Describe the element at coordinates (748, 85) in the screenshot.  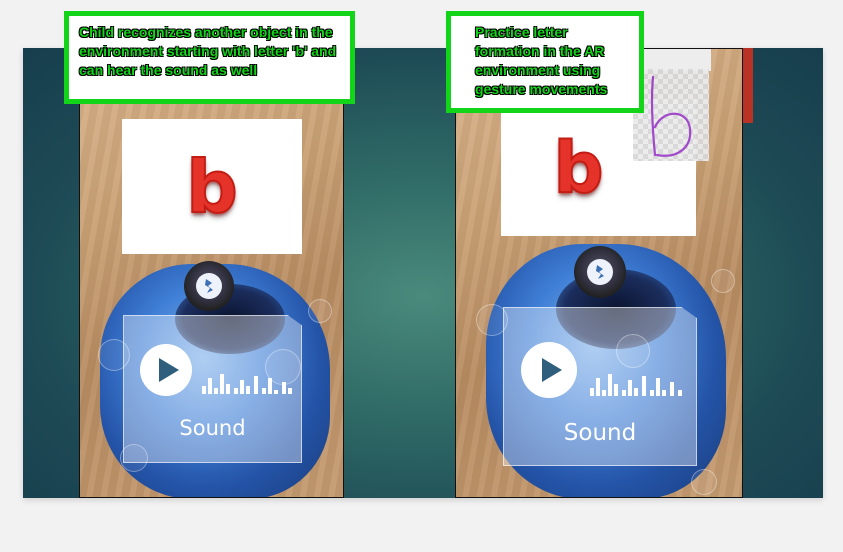
I see `red-side-tab` at that location.